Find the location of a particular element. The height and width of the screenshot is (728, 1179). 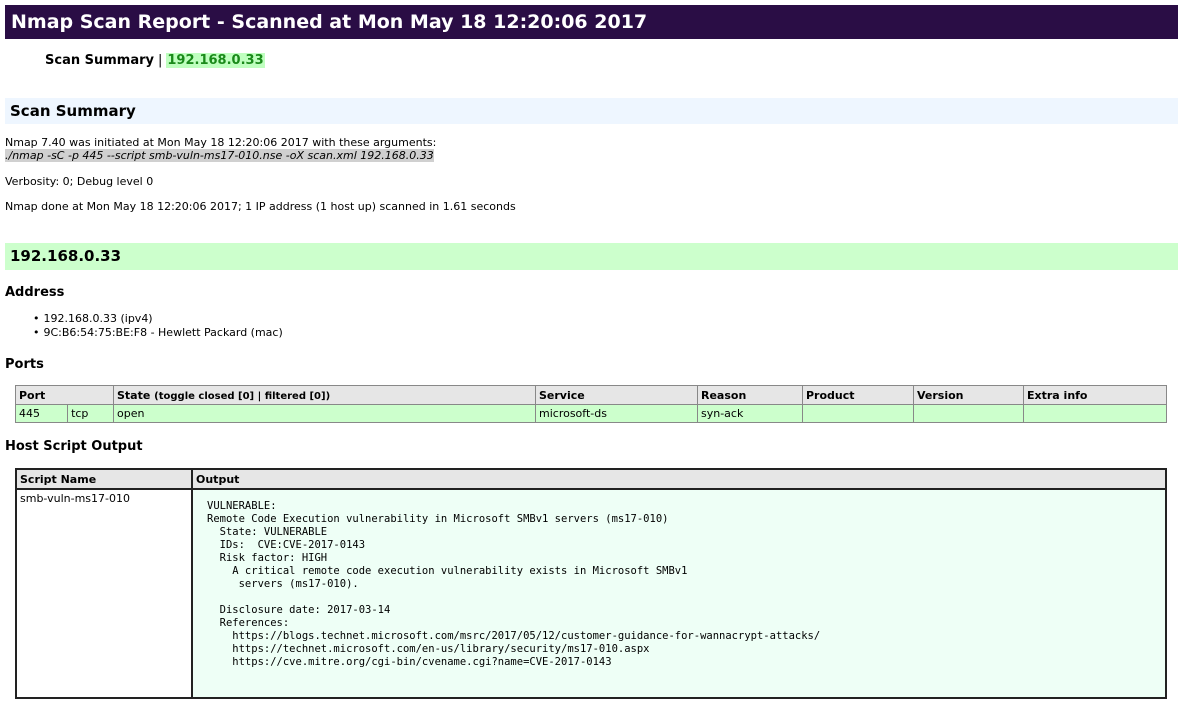

scan-summary-heading: Scan Summary is located at coordinates (591, 111).